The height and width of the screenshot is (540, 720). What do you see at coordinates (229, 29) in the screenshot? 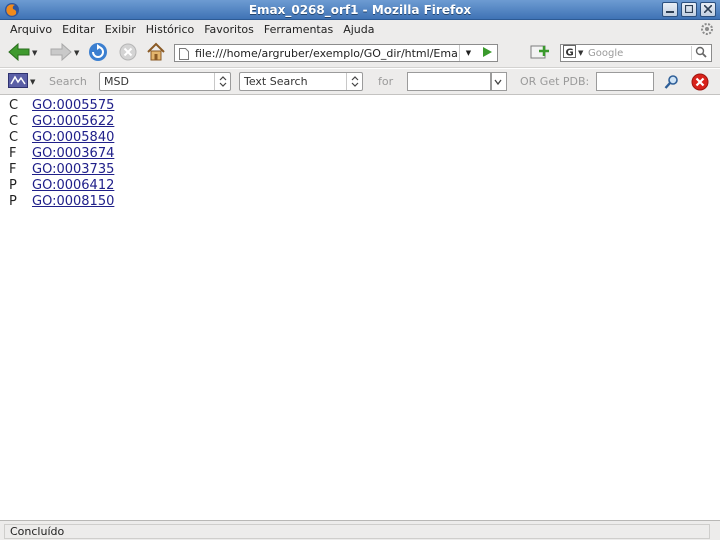
I see `menu-favoritos: Favoritos` at bounding box center [229, 29].